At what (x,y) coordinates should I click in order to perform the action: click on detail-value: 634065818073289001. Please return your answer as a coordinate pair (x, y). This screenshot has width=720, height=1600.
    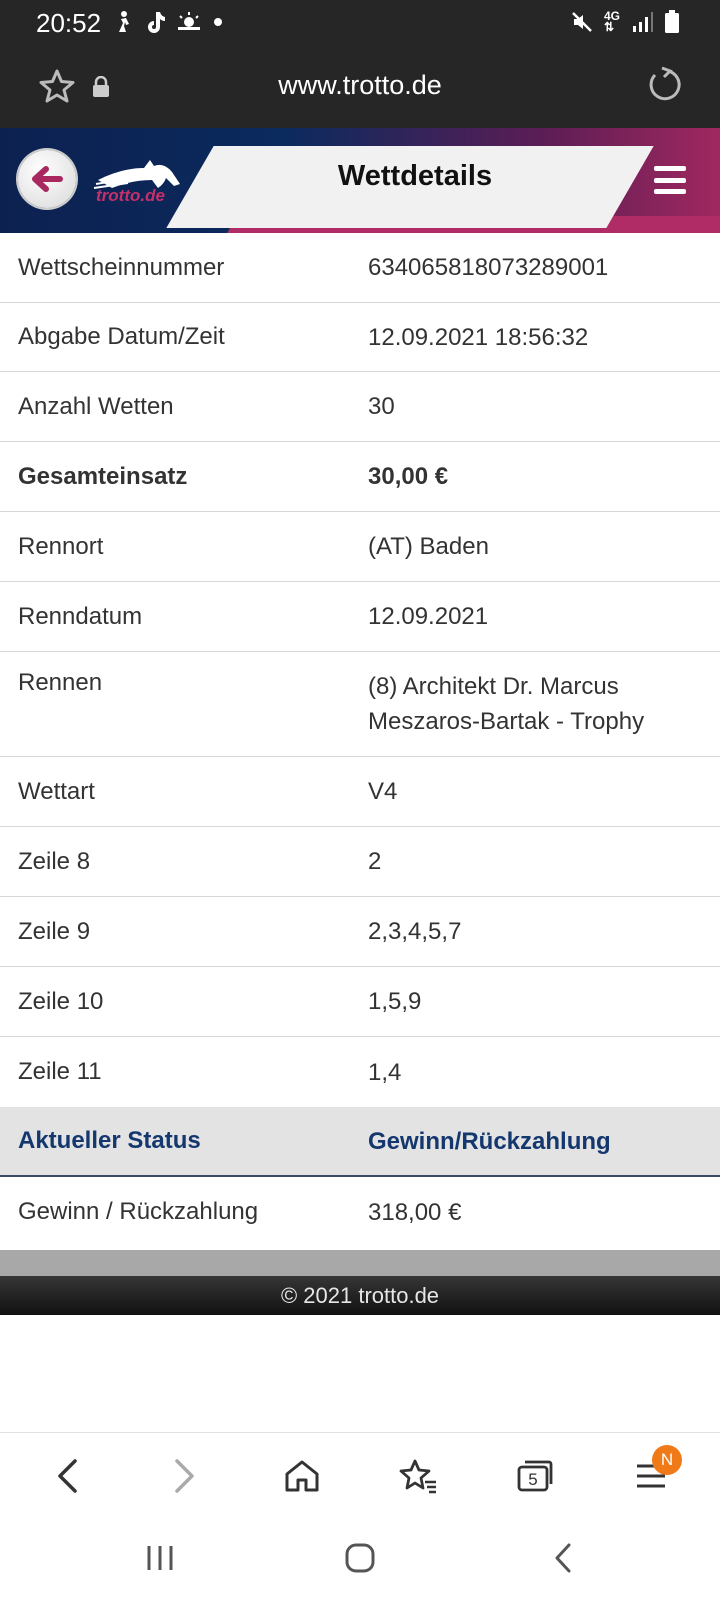
    Looking at the image, I should click on (488, 267).